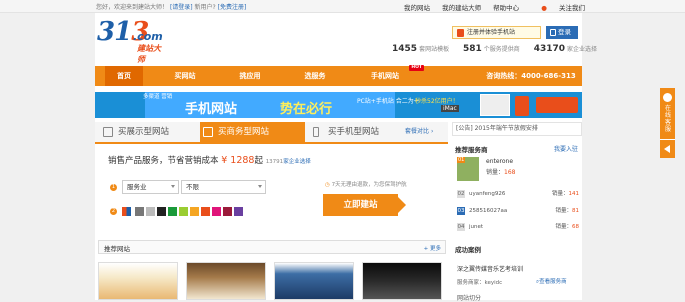 The width and height of the screenshot is (685, 302). What do you see at coordinates (667, 119) in the screenshot?
I see `online-service-label: 在线客服` at bounding box center [667, 119].